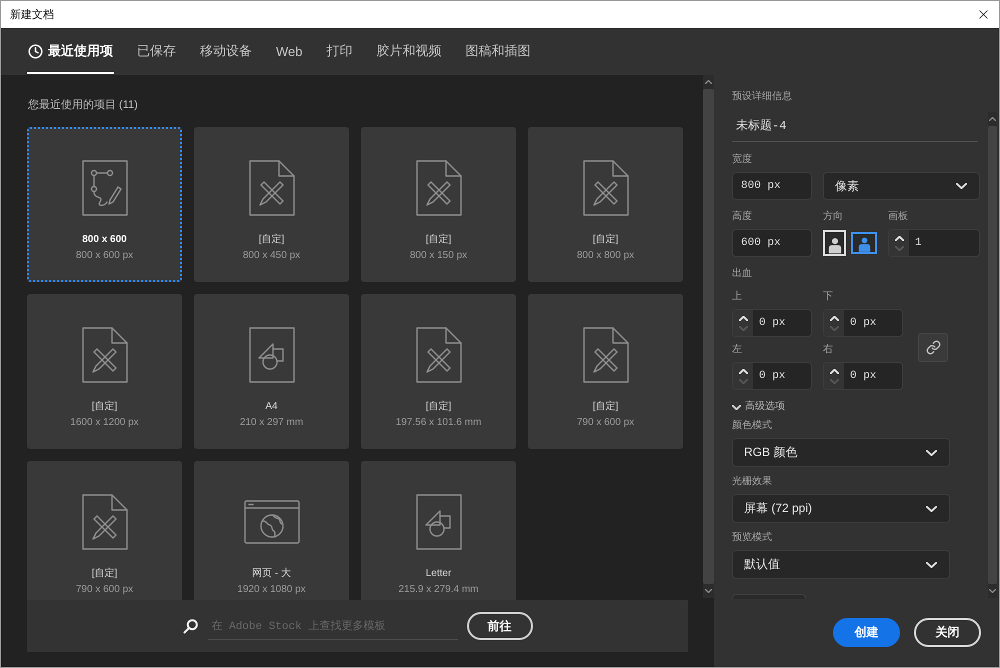 Image resolution: width=1000 pixels, height=668 pixels. Describe the element at coordinates (752, 426) in the screenshot. I see `field-label: 颜色模式` at that location.